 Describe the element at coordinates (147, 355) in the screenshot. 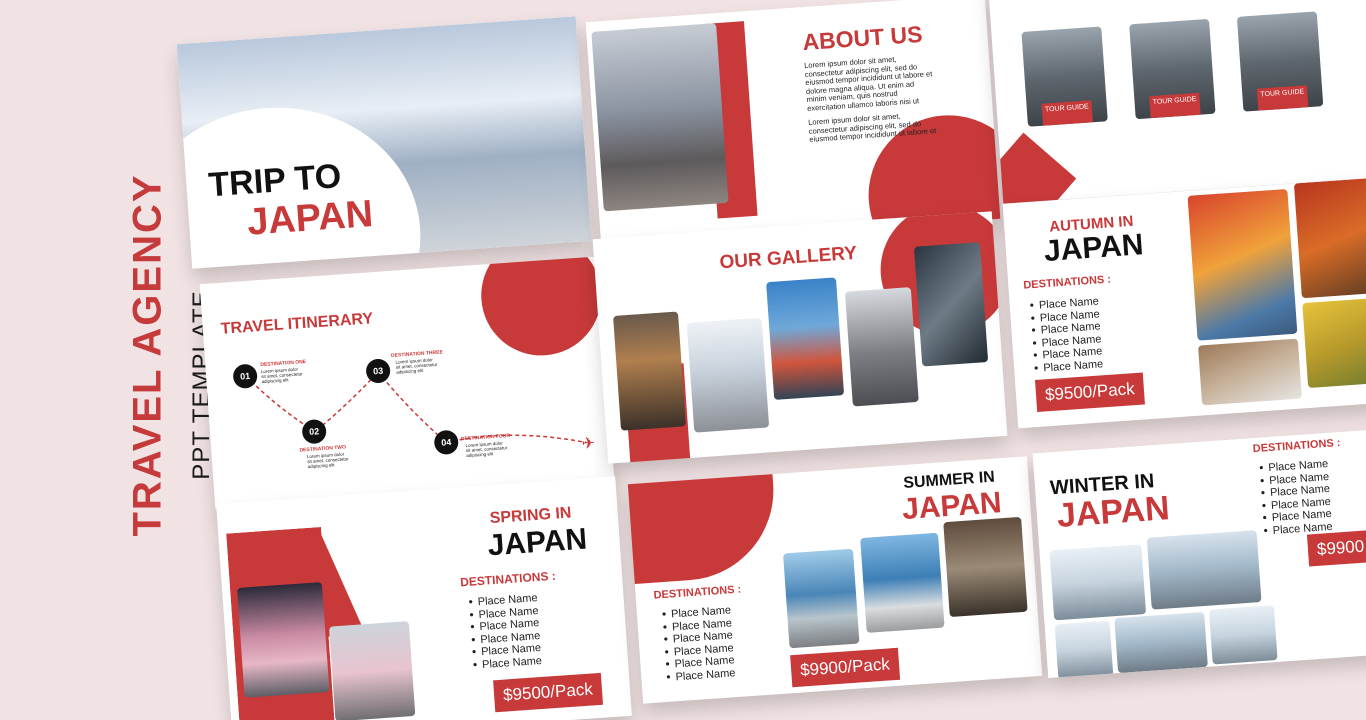

I see `side-title-text: TRAVEL AGENCY` at that location.